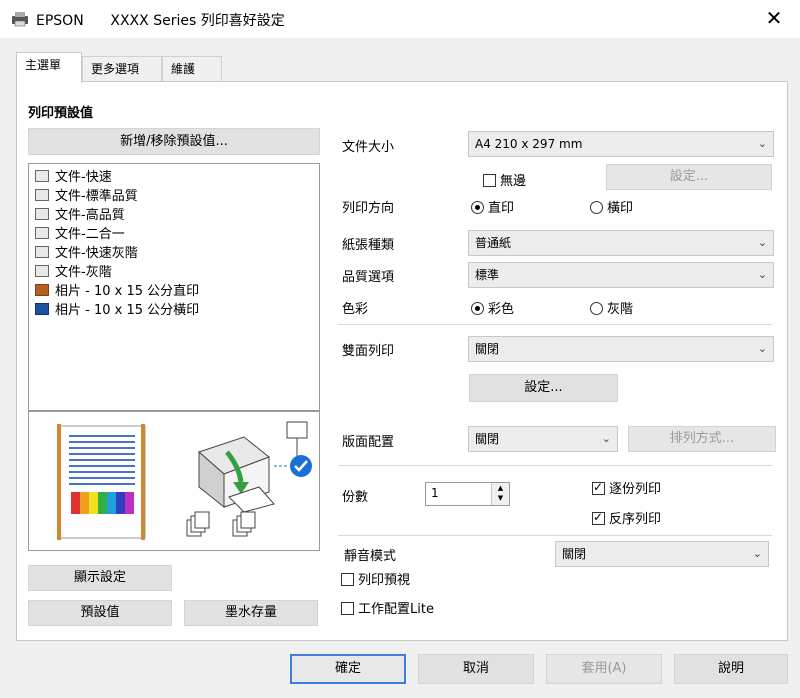  I want to click on paper-size-label: 文件大小, so click(368, 147).